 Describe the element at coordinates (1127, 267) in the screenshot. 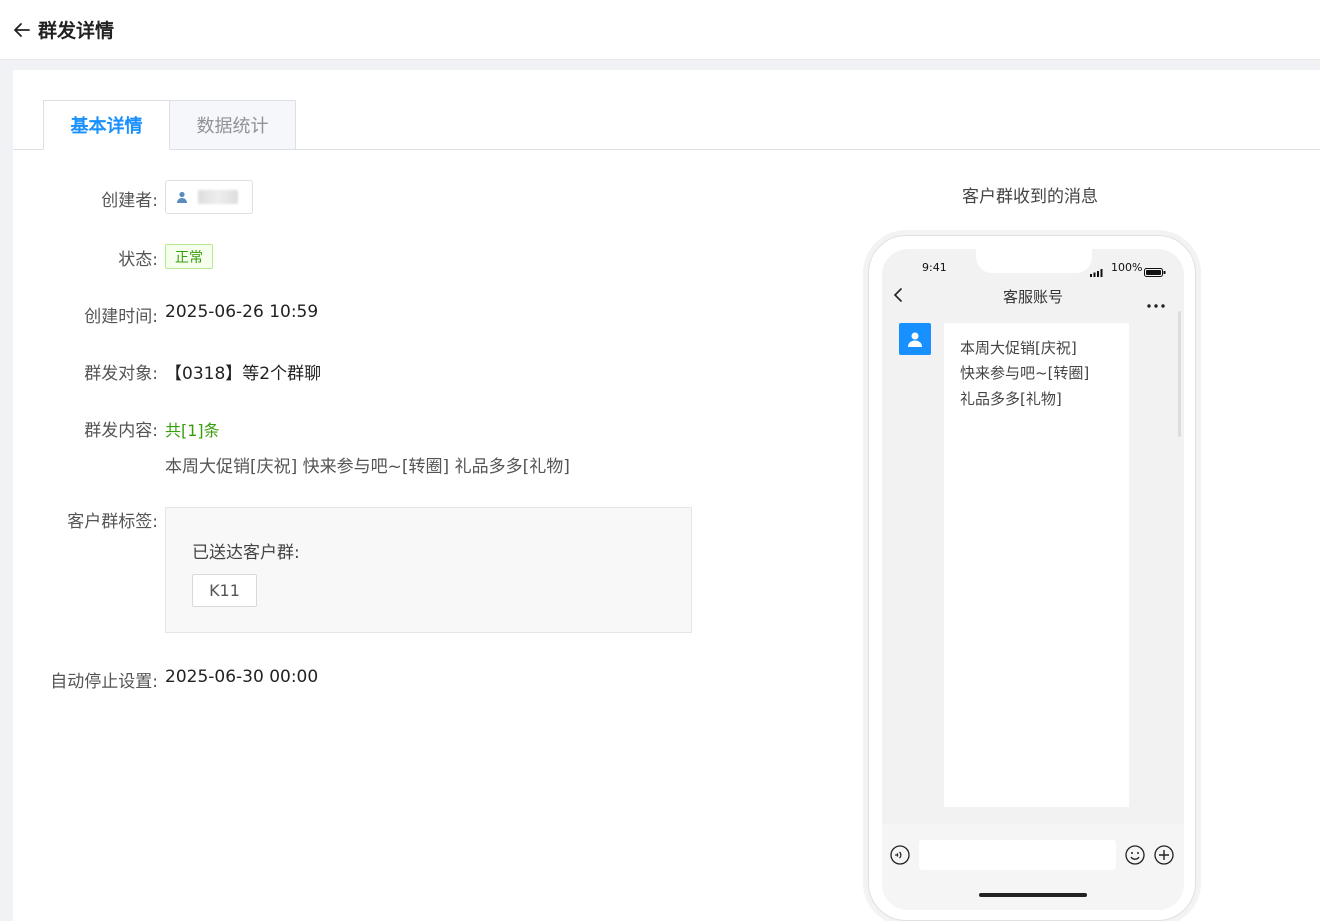

I see `battery-percent: 100%` at that location.